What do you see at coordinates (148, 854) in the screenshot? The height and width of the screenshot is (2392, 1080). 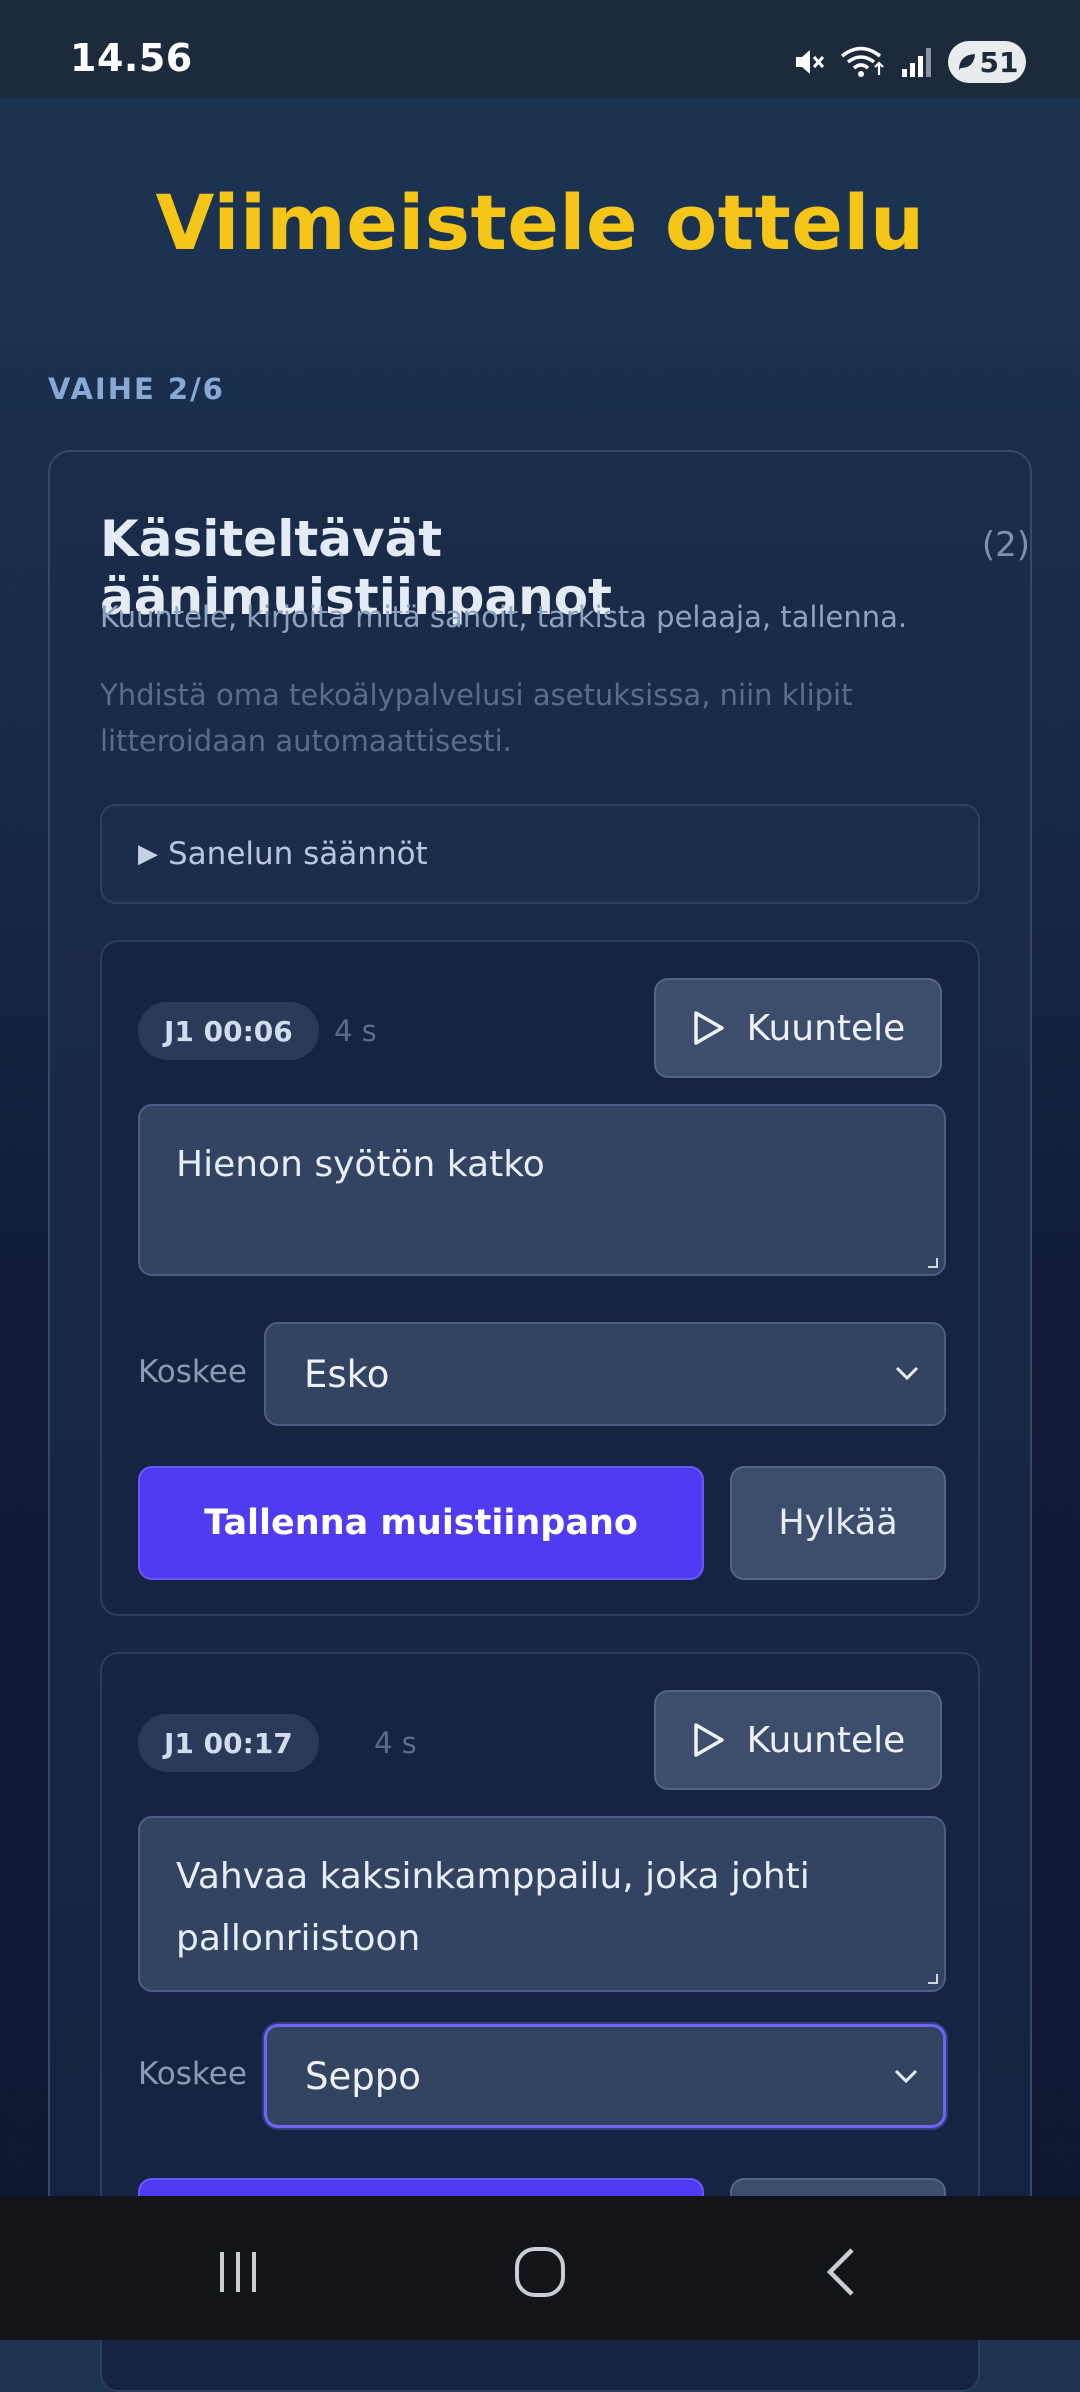 I see `expand-triangle-icon: ▶` at bounding box center [148, 854].